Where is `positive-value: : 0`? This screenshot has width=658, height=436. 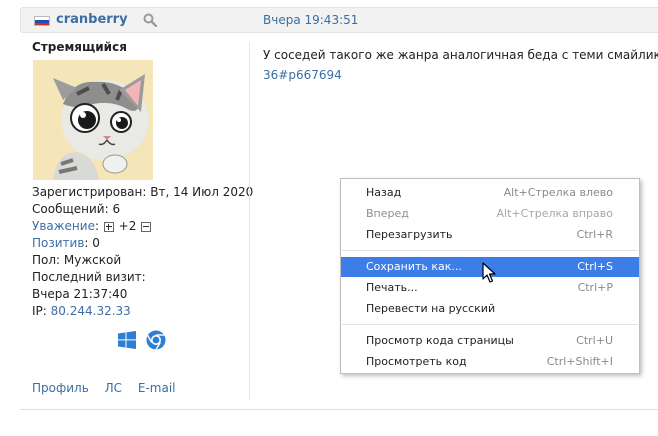
positive-value: : 0 is located at coordinates (92, 243).